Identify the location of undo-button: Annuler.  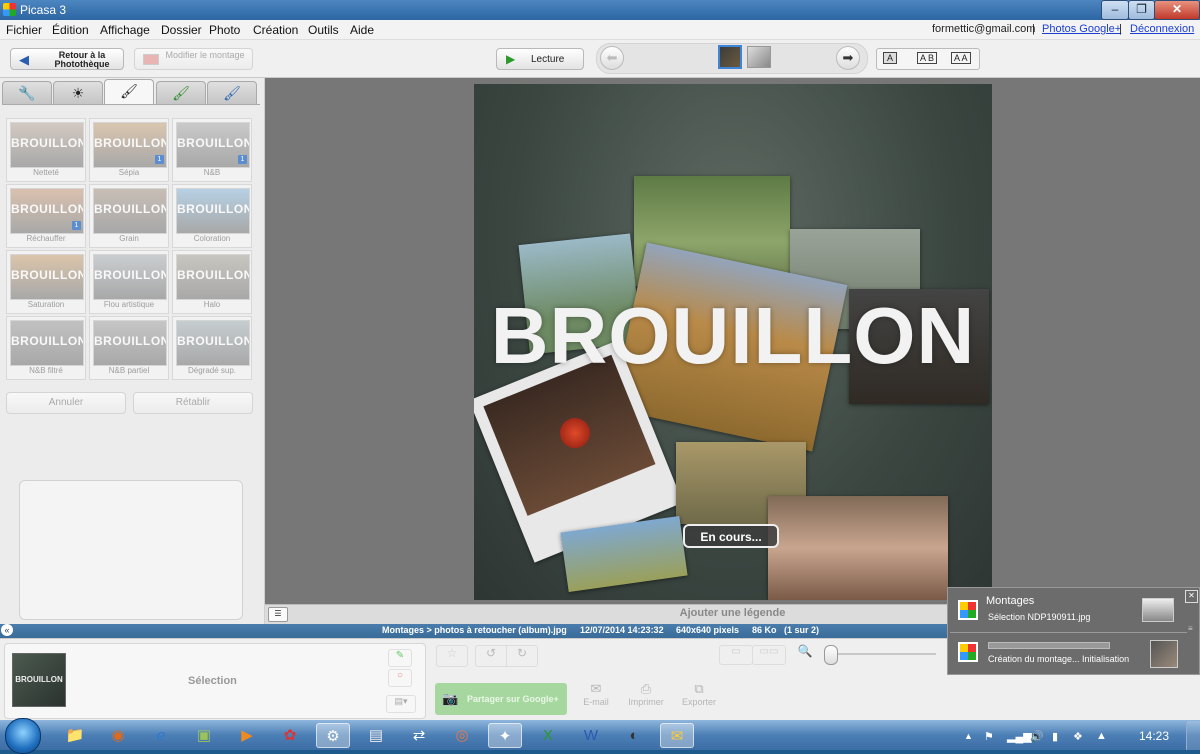
(66, 403).